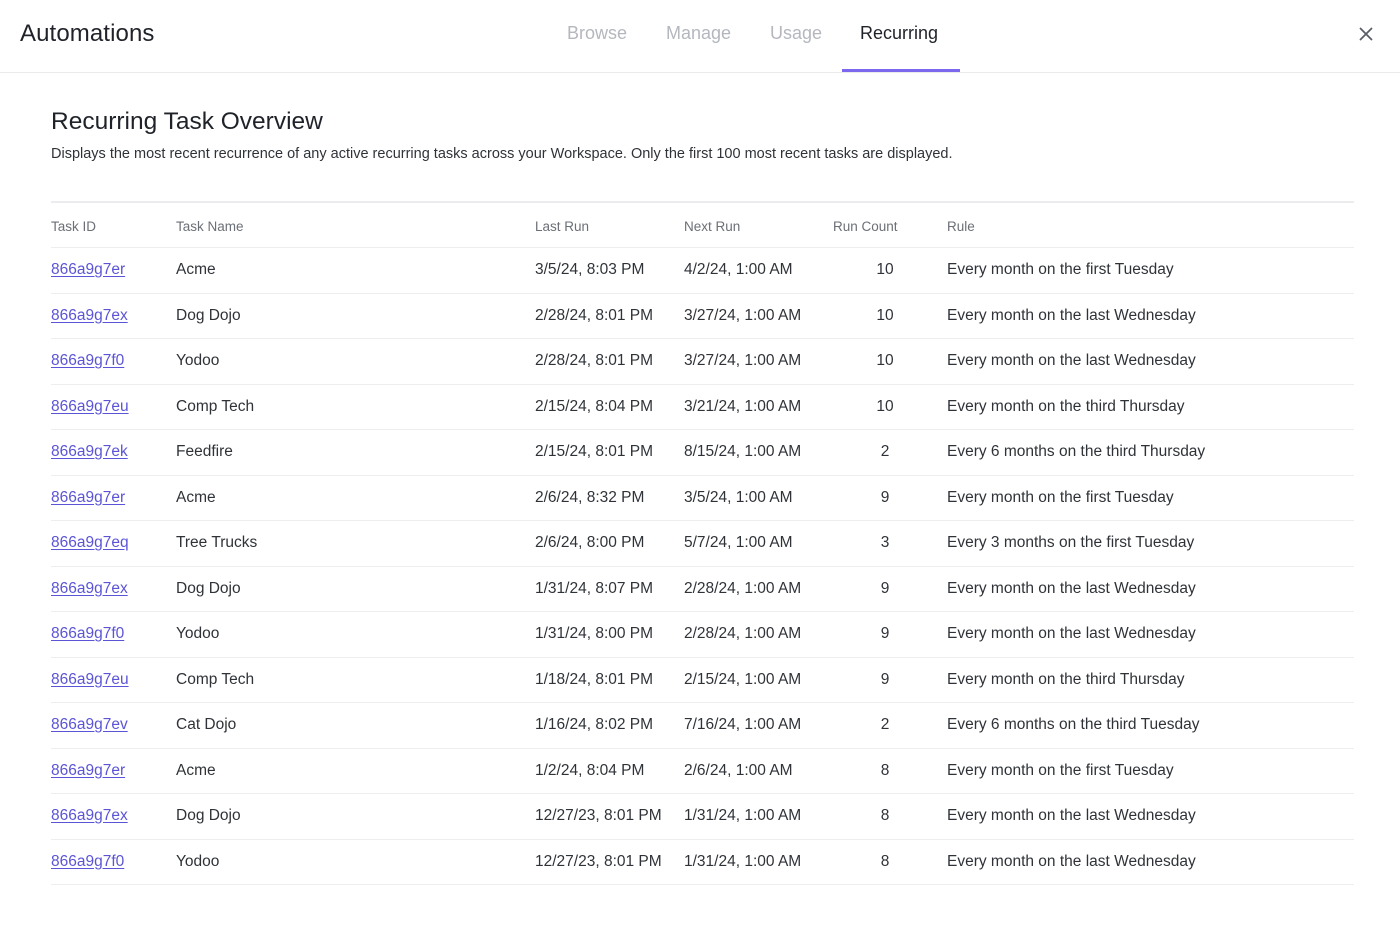 This screenshot has width=1400, height=929. I want to click on close-button, so click(1366, 34).